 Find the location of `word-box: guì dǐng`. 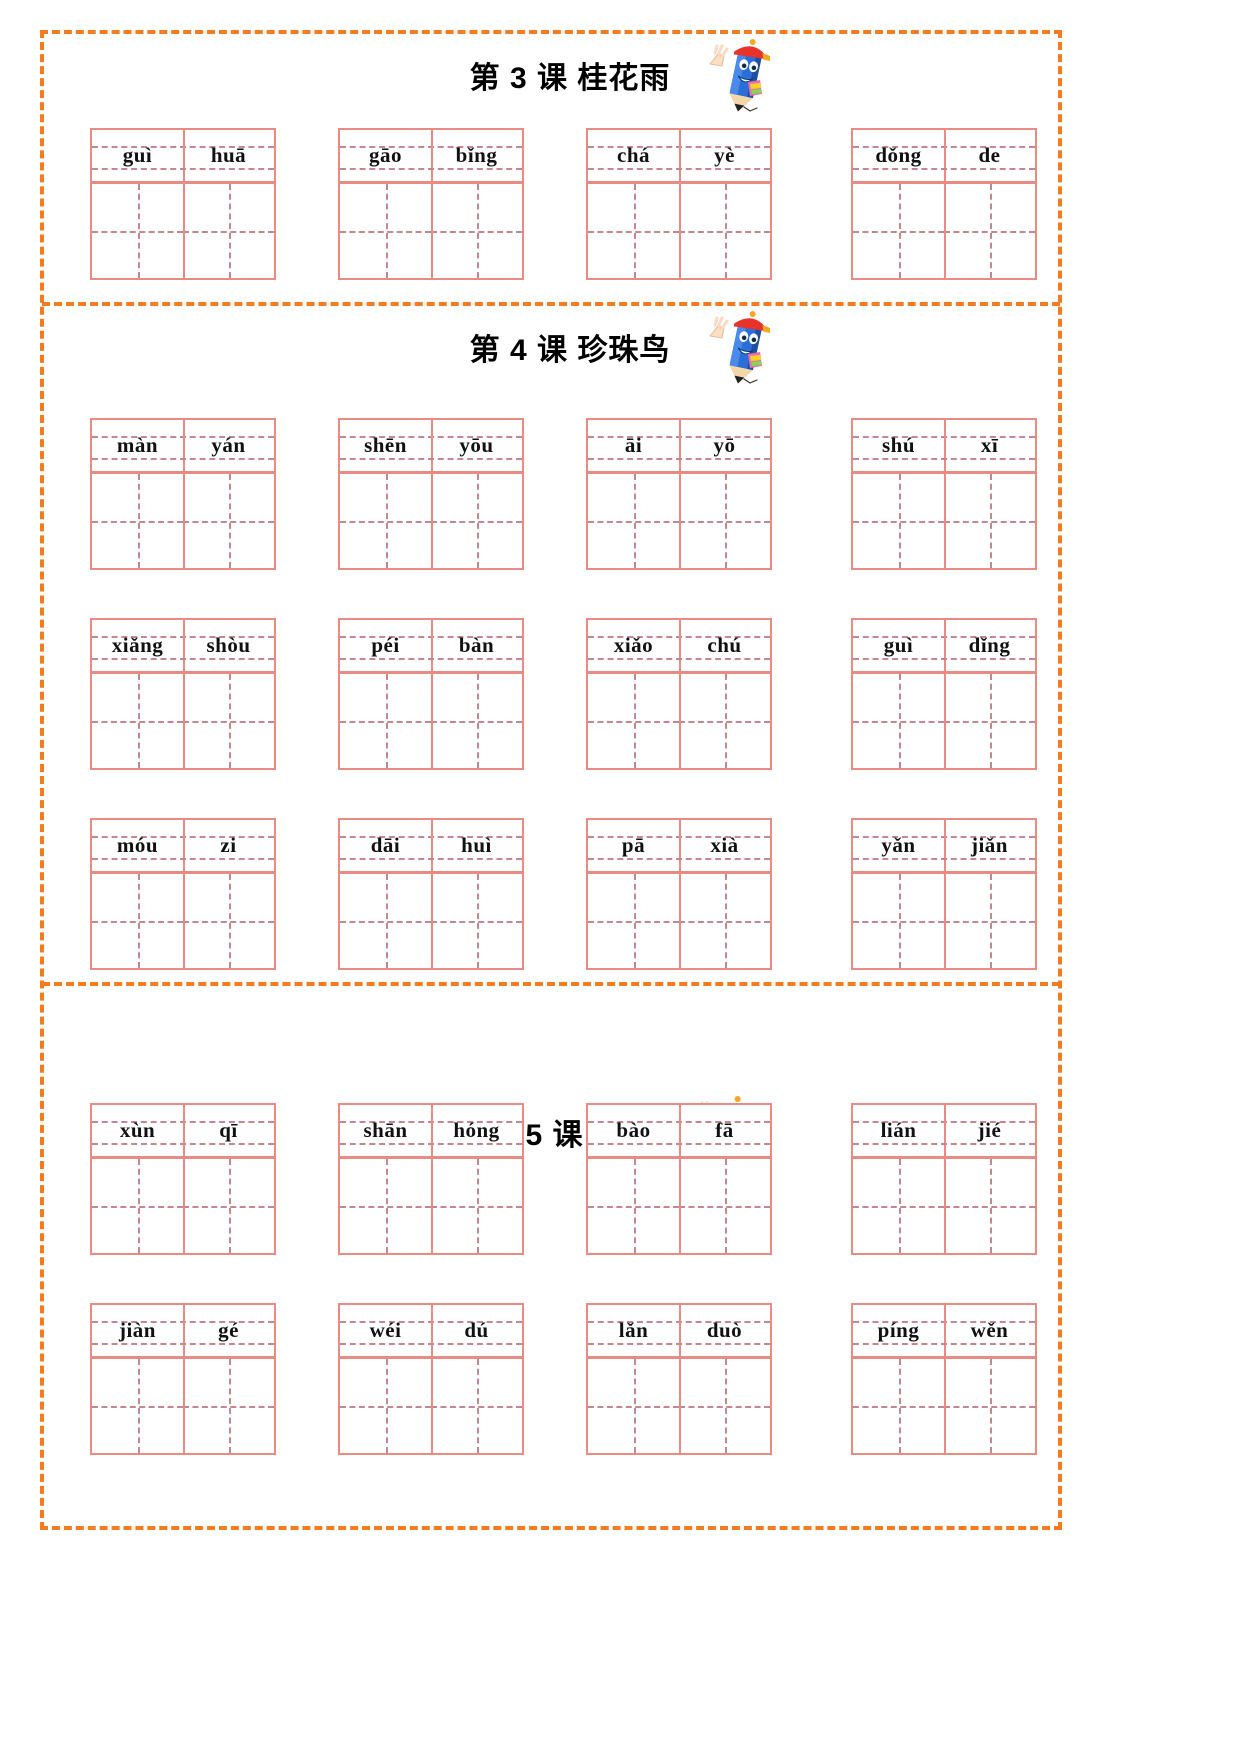

word-box: guì dǐng is located at coordinates (944, 694).